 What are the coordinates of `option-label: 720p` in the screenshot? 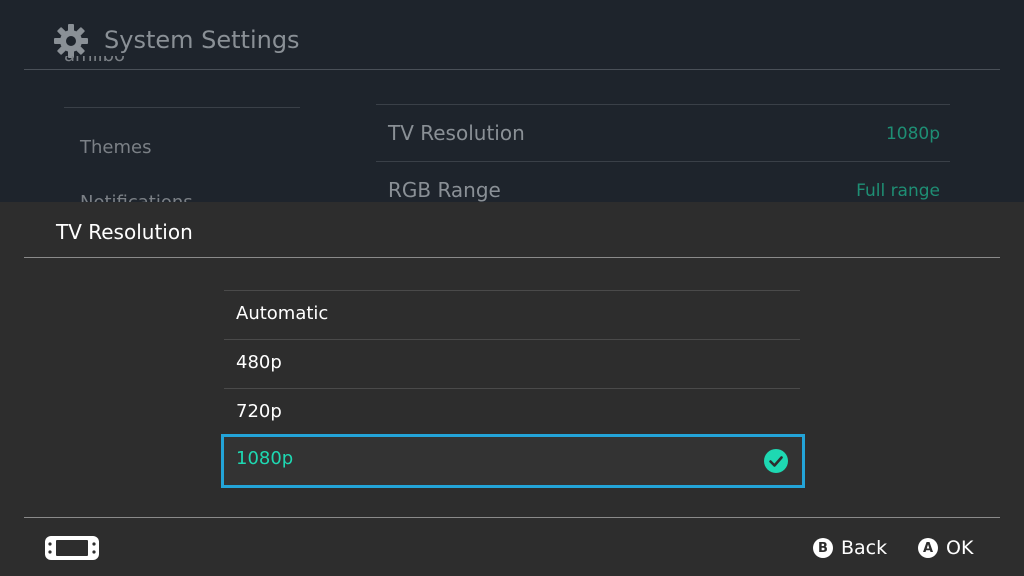 It's located at (259, 411).